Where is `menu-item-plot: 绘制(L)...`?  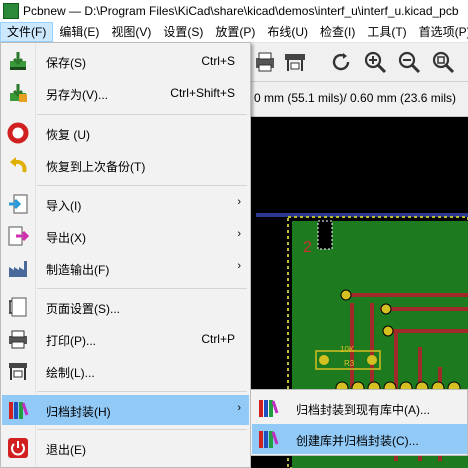 menu-item-plot: 绘制(L)... is located at coordinates (125, 371).